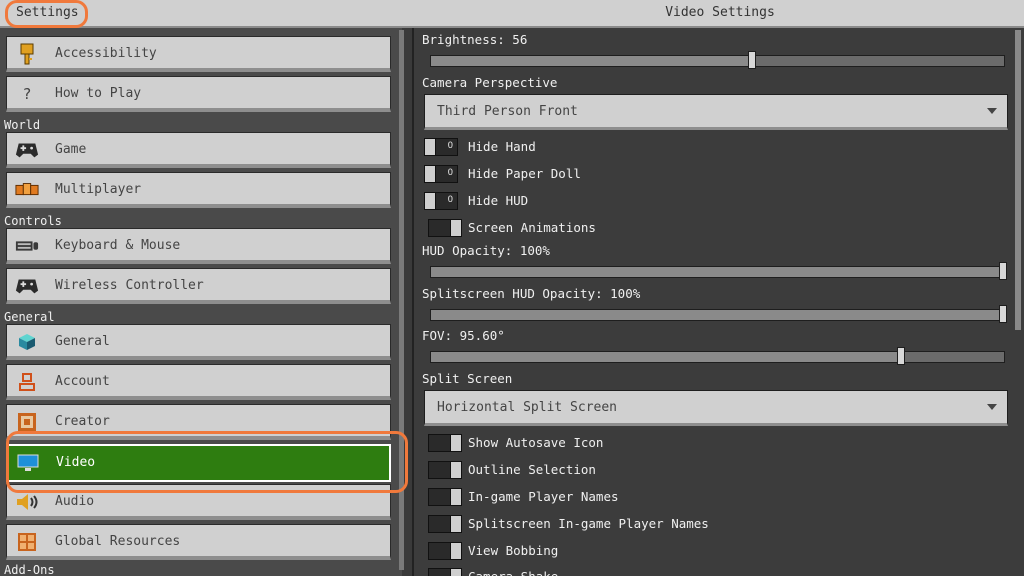 The height and width of the screenshot is (576, 1024). I want to click on sidebar-item-account: Account, so click(198, 382).